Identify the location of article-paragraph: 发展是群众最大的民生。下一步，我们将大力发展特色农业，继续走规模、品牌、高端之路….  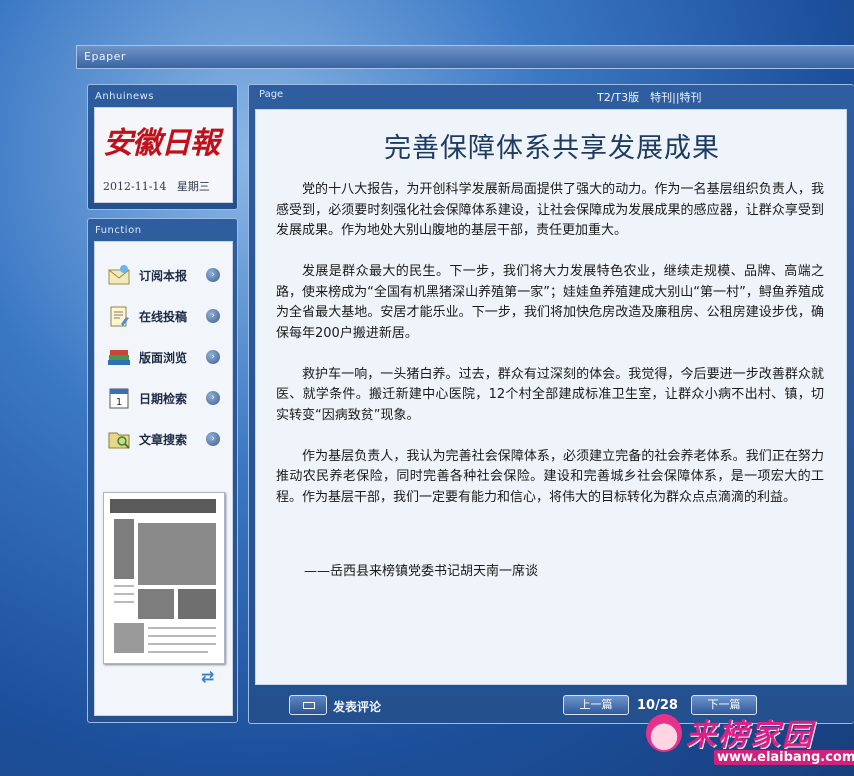
(550, 302).